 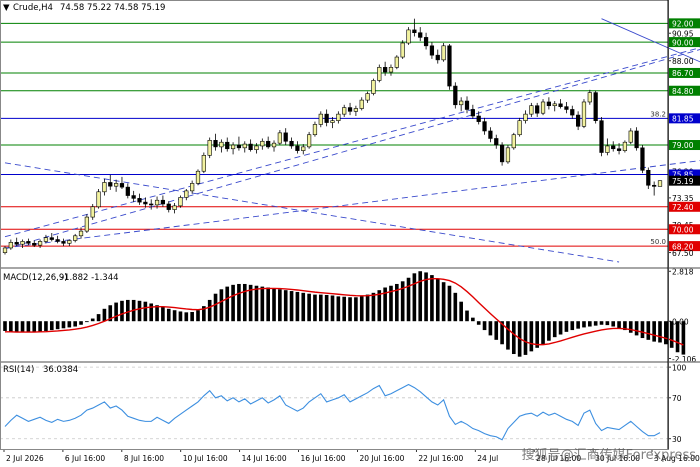 What do you see at coordinates (677, 439) in the screenshot?
I see `rsi-tick-label: 30` at bounding box center [677, 439].